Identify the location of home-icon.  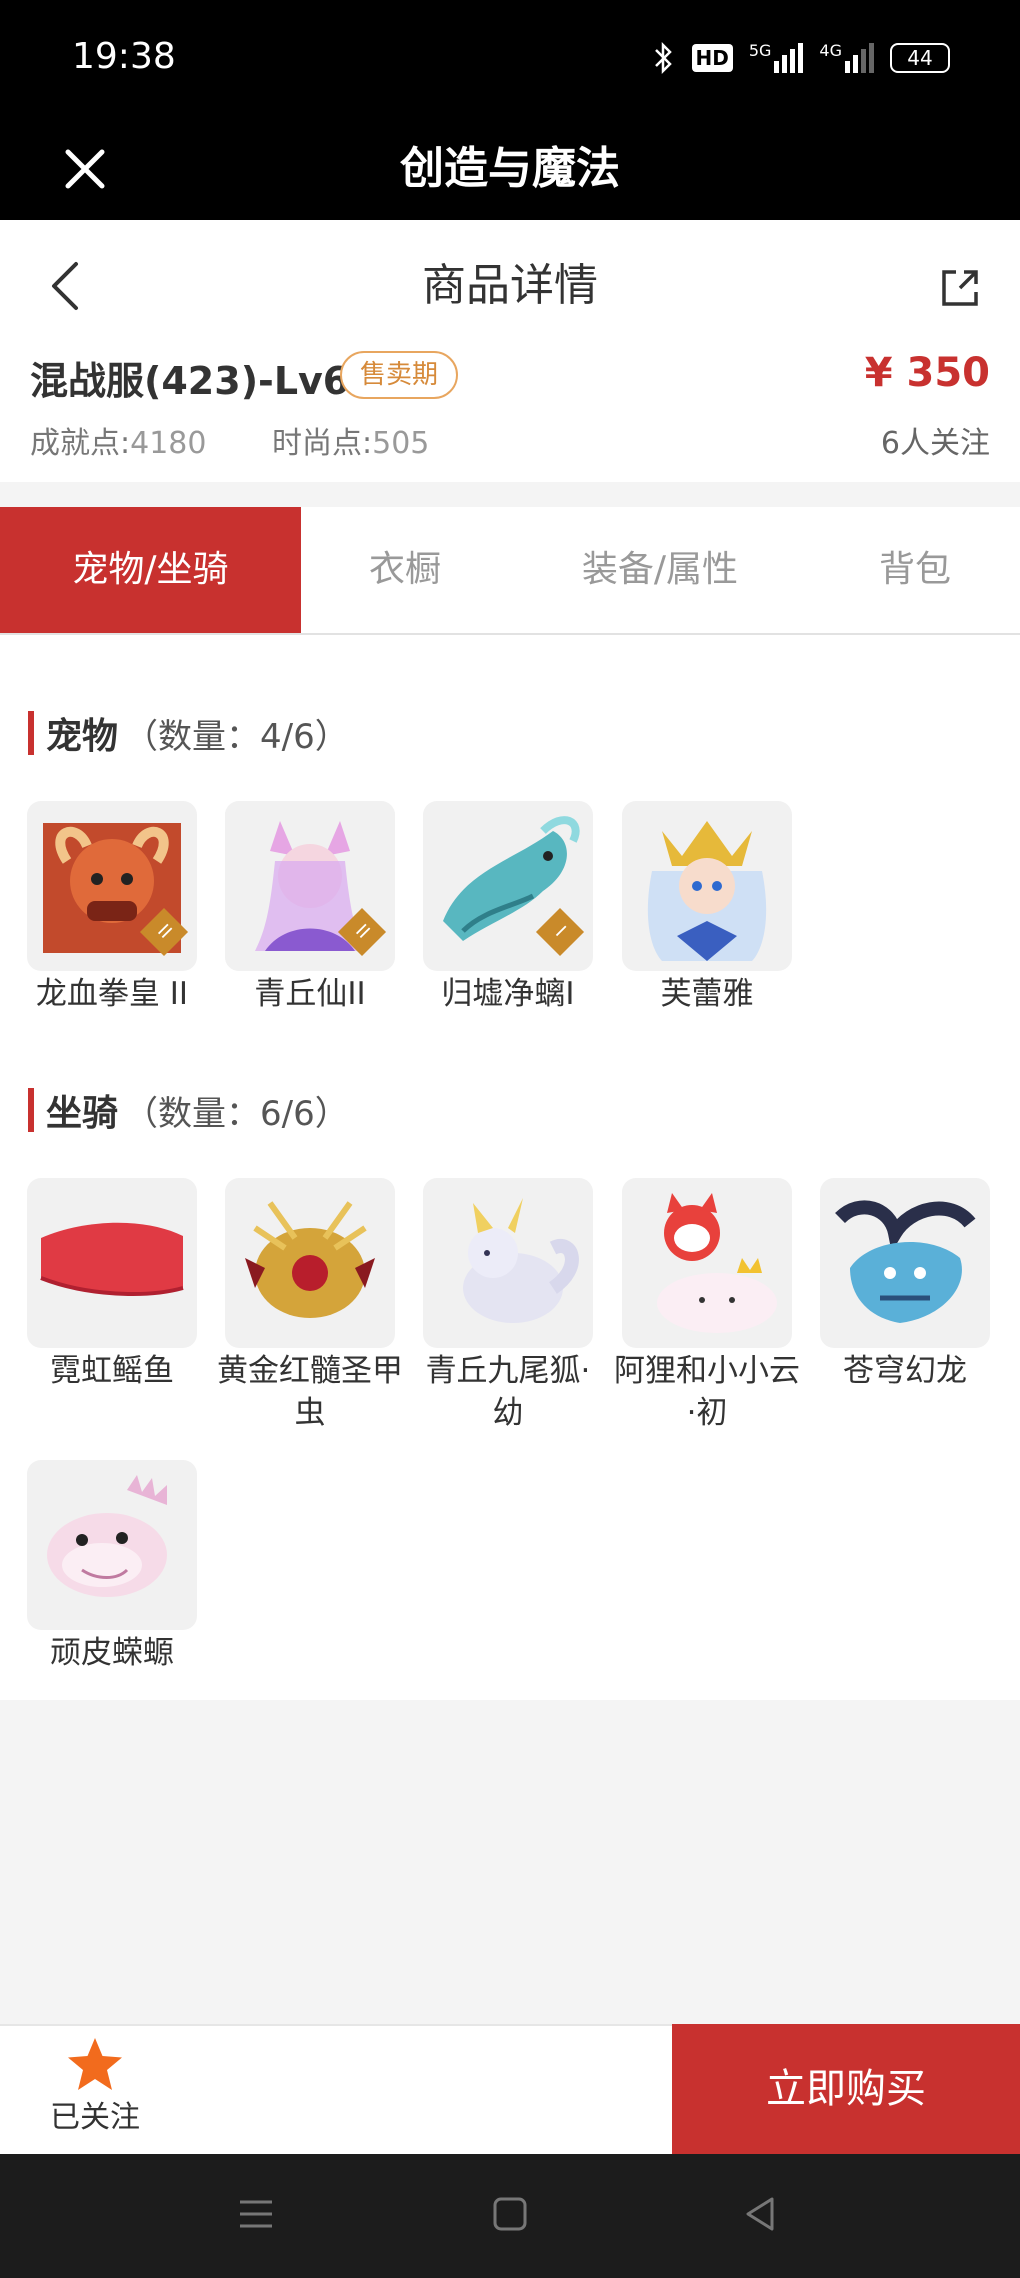
(510, 2214).